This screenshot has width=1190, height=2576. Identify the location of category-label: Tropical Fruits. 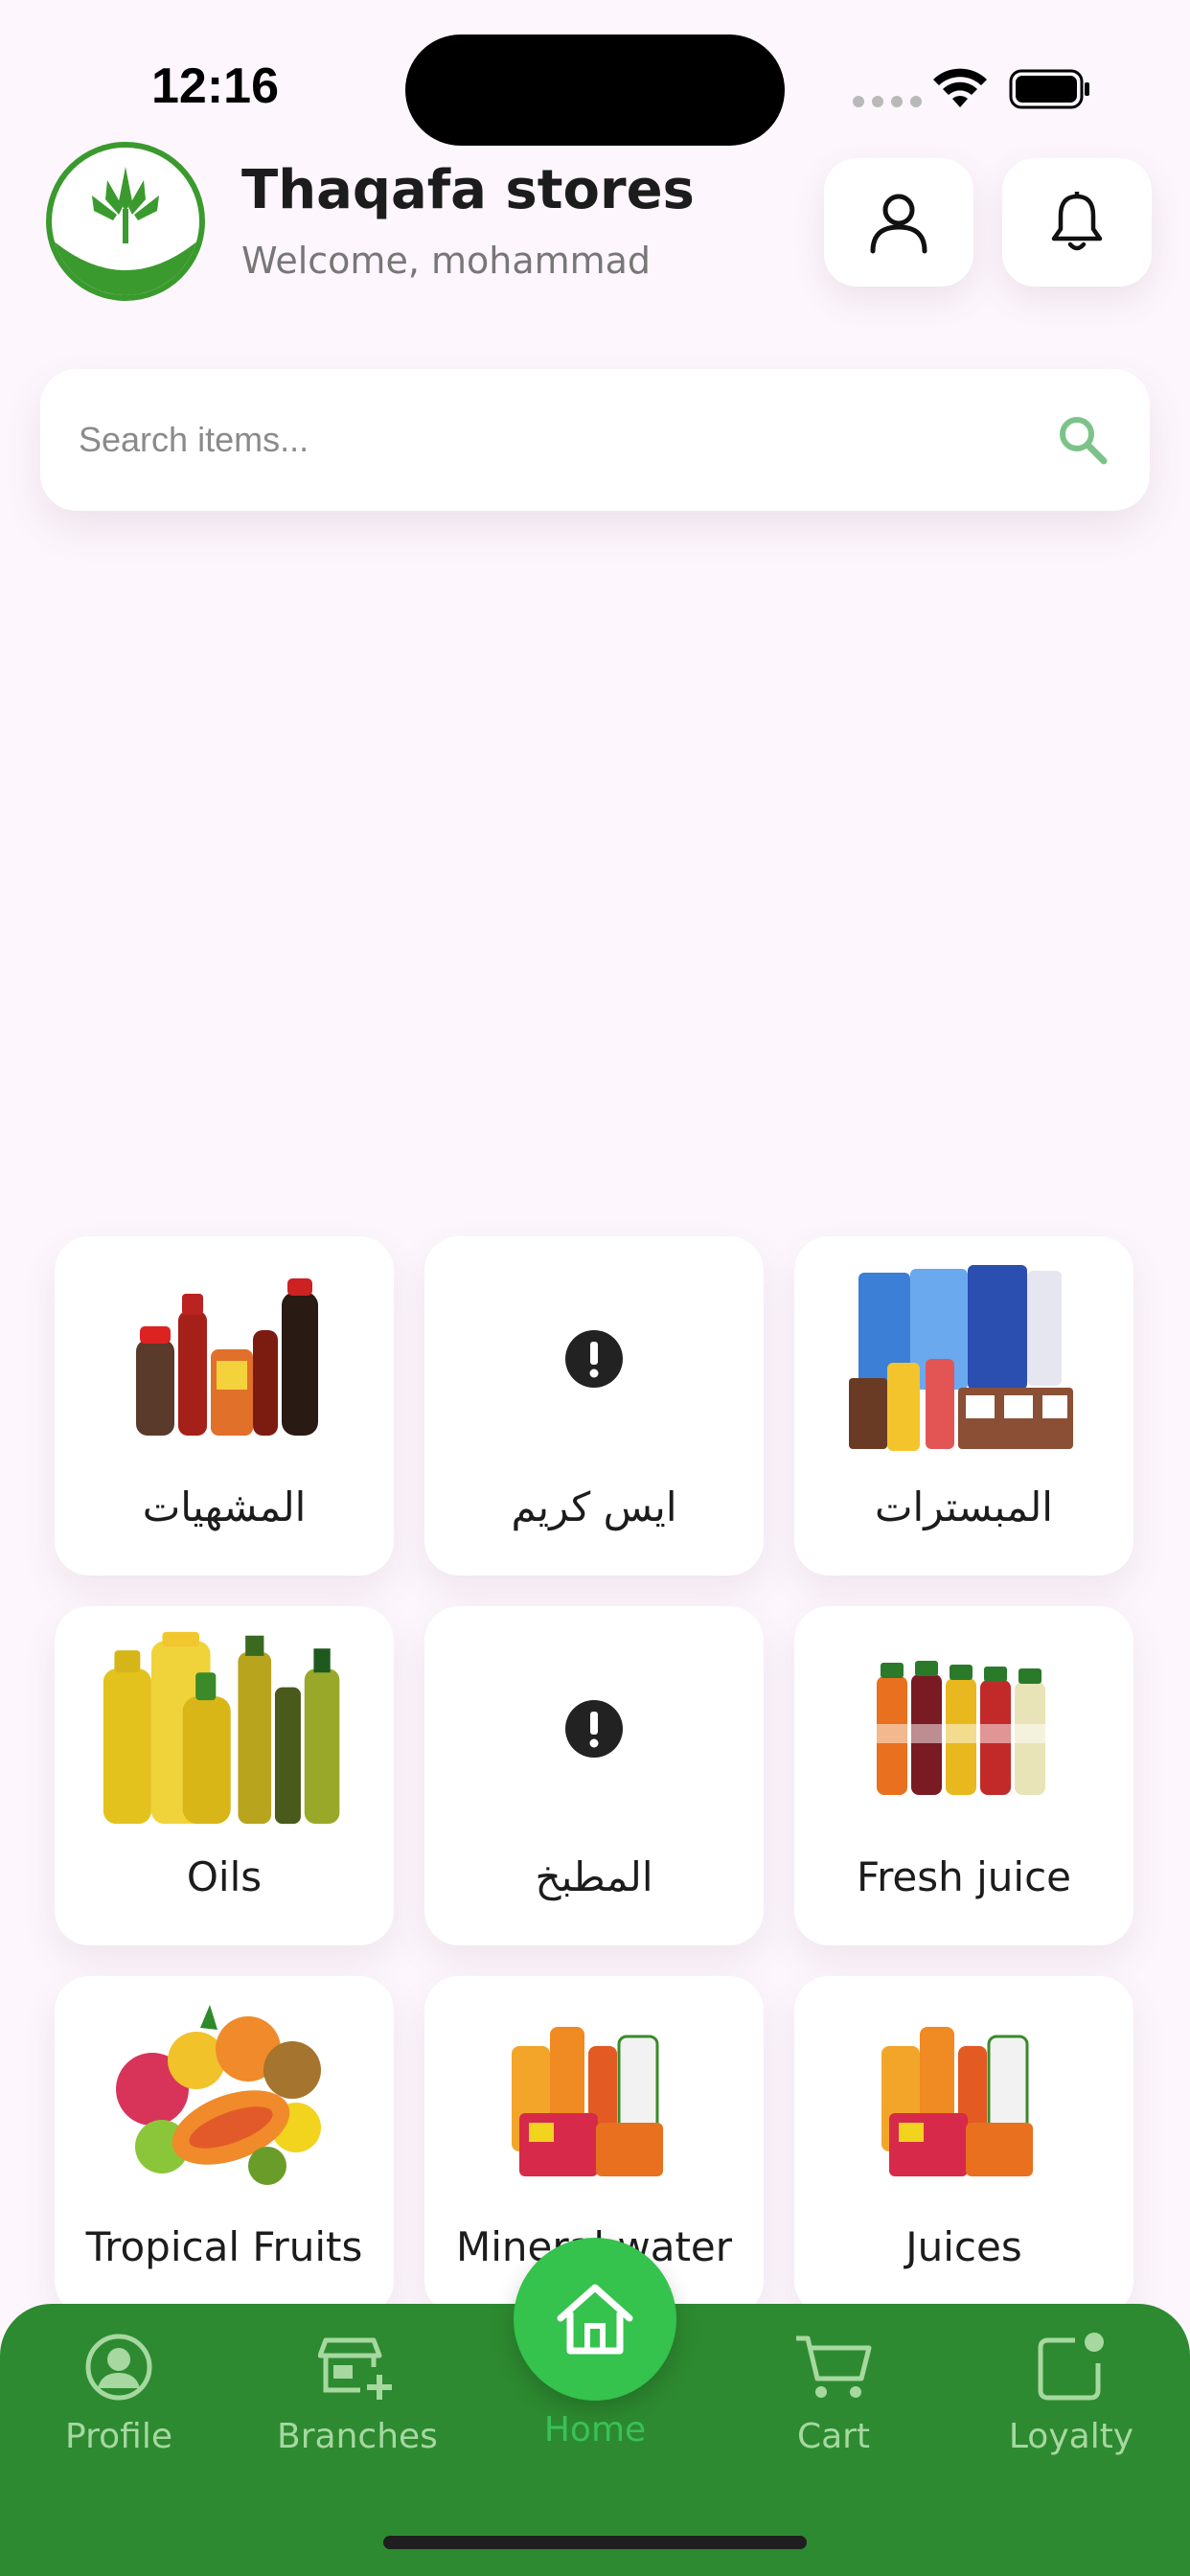
(224, 2246).